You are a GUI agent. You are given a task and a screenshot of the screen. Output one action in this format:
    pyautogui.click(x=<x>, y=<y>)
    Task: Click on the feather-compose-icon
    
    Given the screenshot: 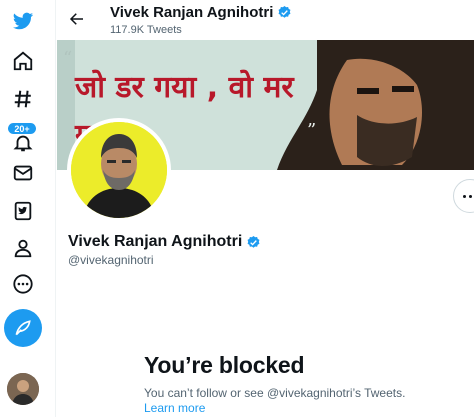 What is the action you would take?
    pyautogui.click(x=23, y=328)
    